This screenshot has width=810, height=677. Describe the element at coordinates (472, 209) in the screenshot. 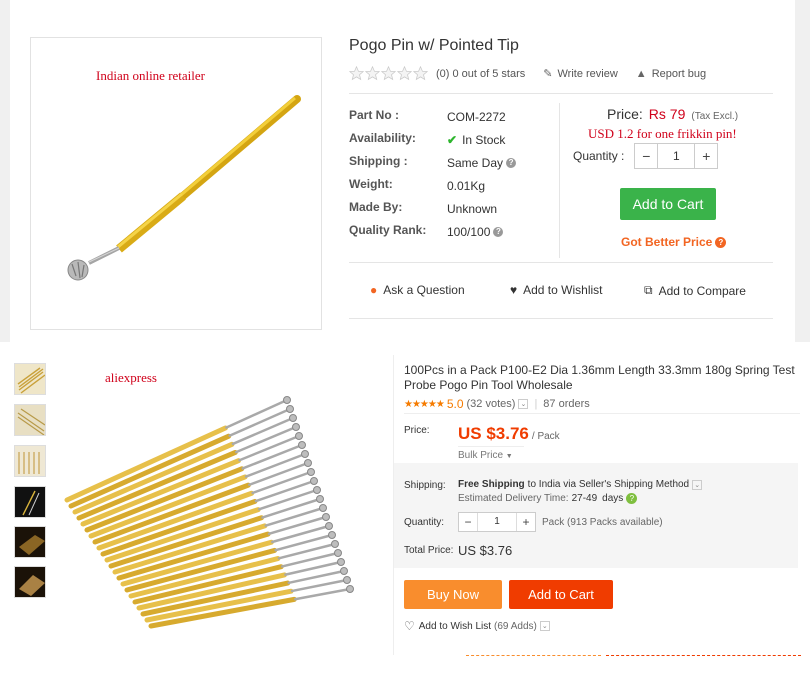

I see `spec-value: Unknown` at that location.